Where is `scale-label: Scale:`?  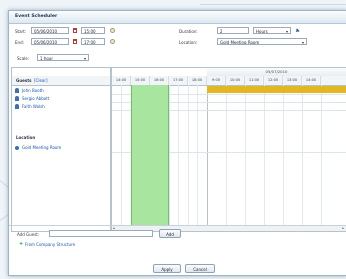
scale-label: Scale: is located at coordinates (23, 58).